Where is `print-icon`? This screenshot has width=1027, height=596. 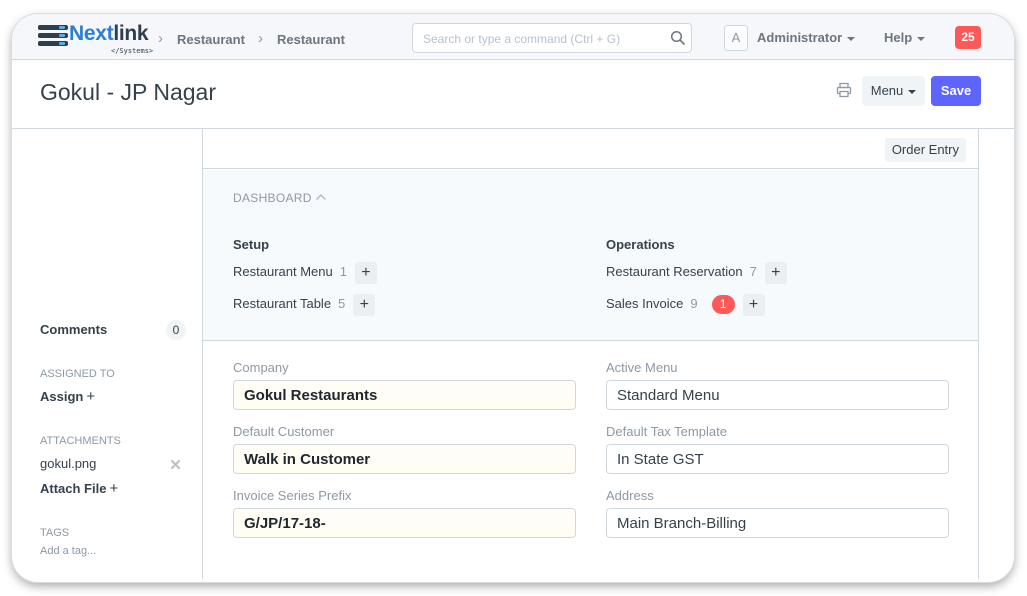
print-icon is located at coordinates (844, 90).